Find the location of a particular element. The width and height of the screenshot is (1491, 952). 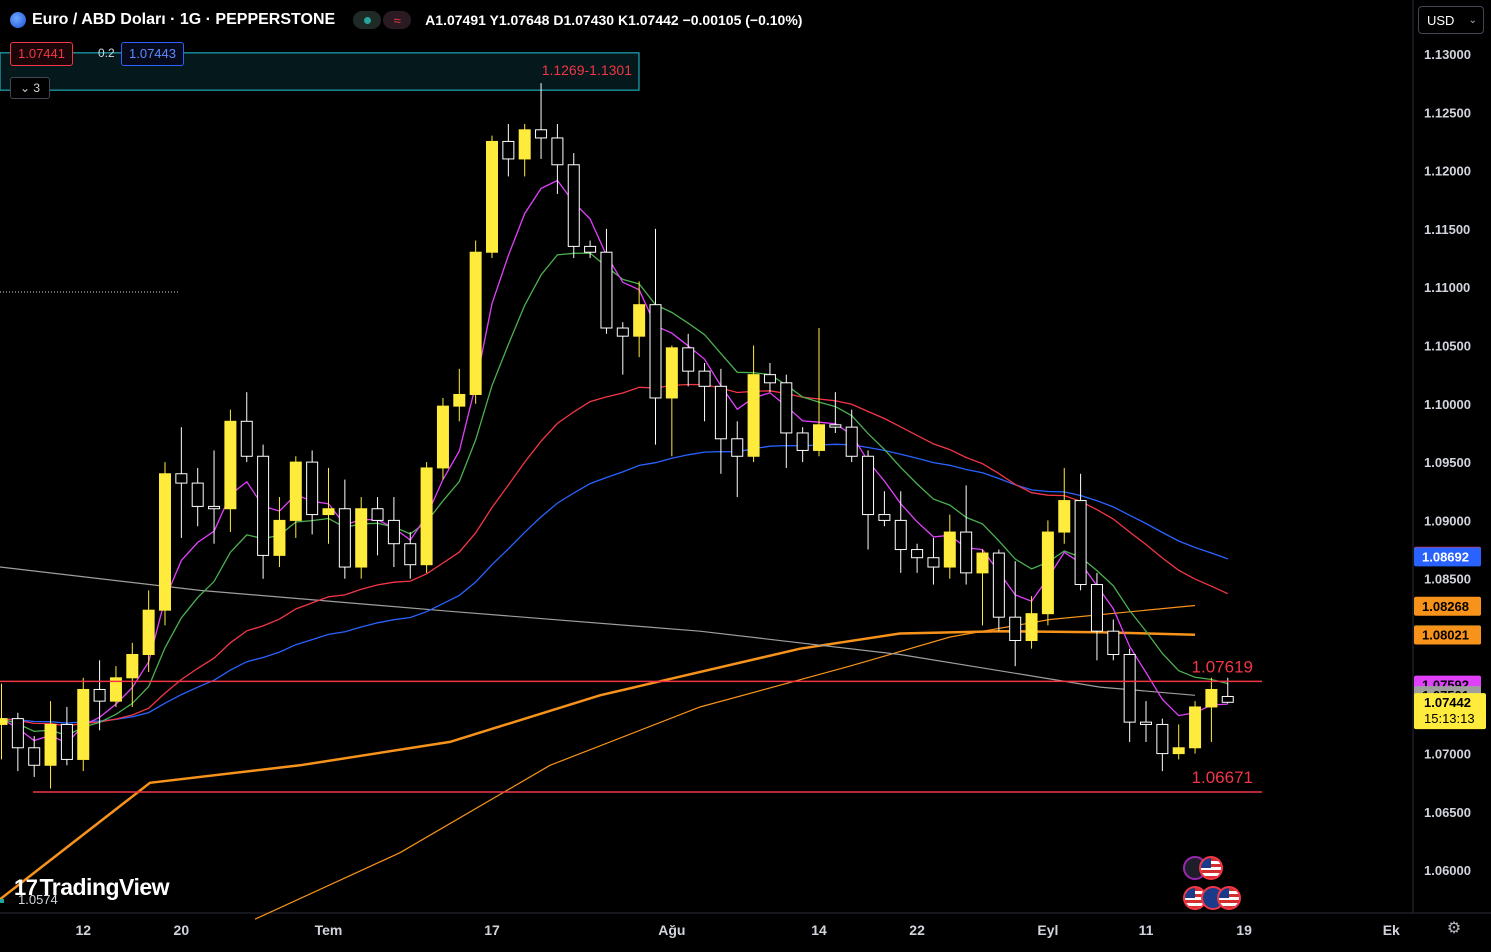

indicator-count: 3 is located at coordinates (37, 88).